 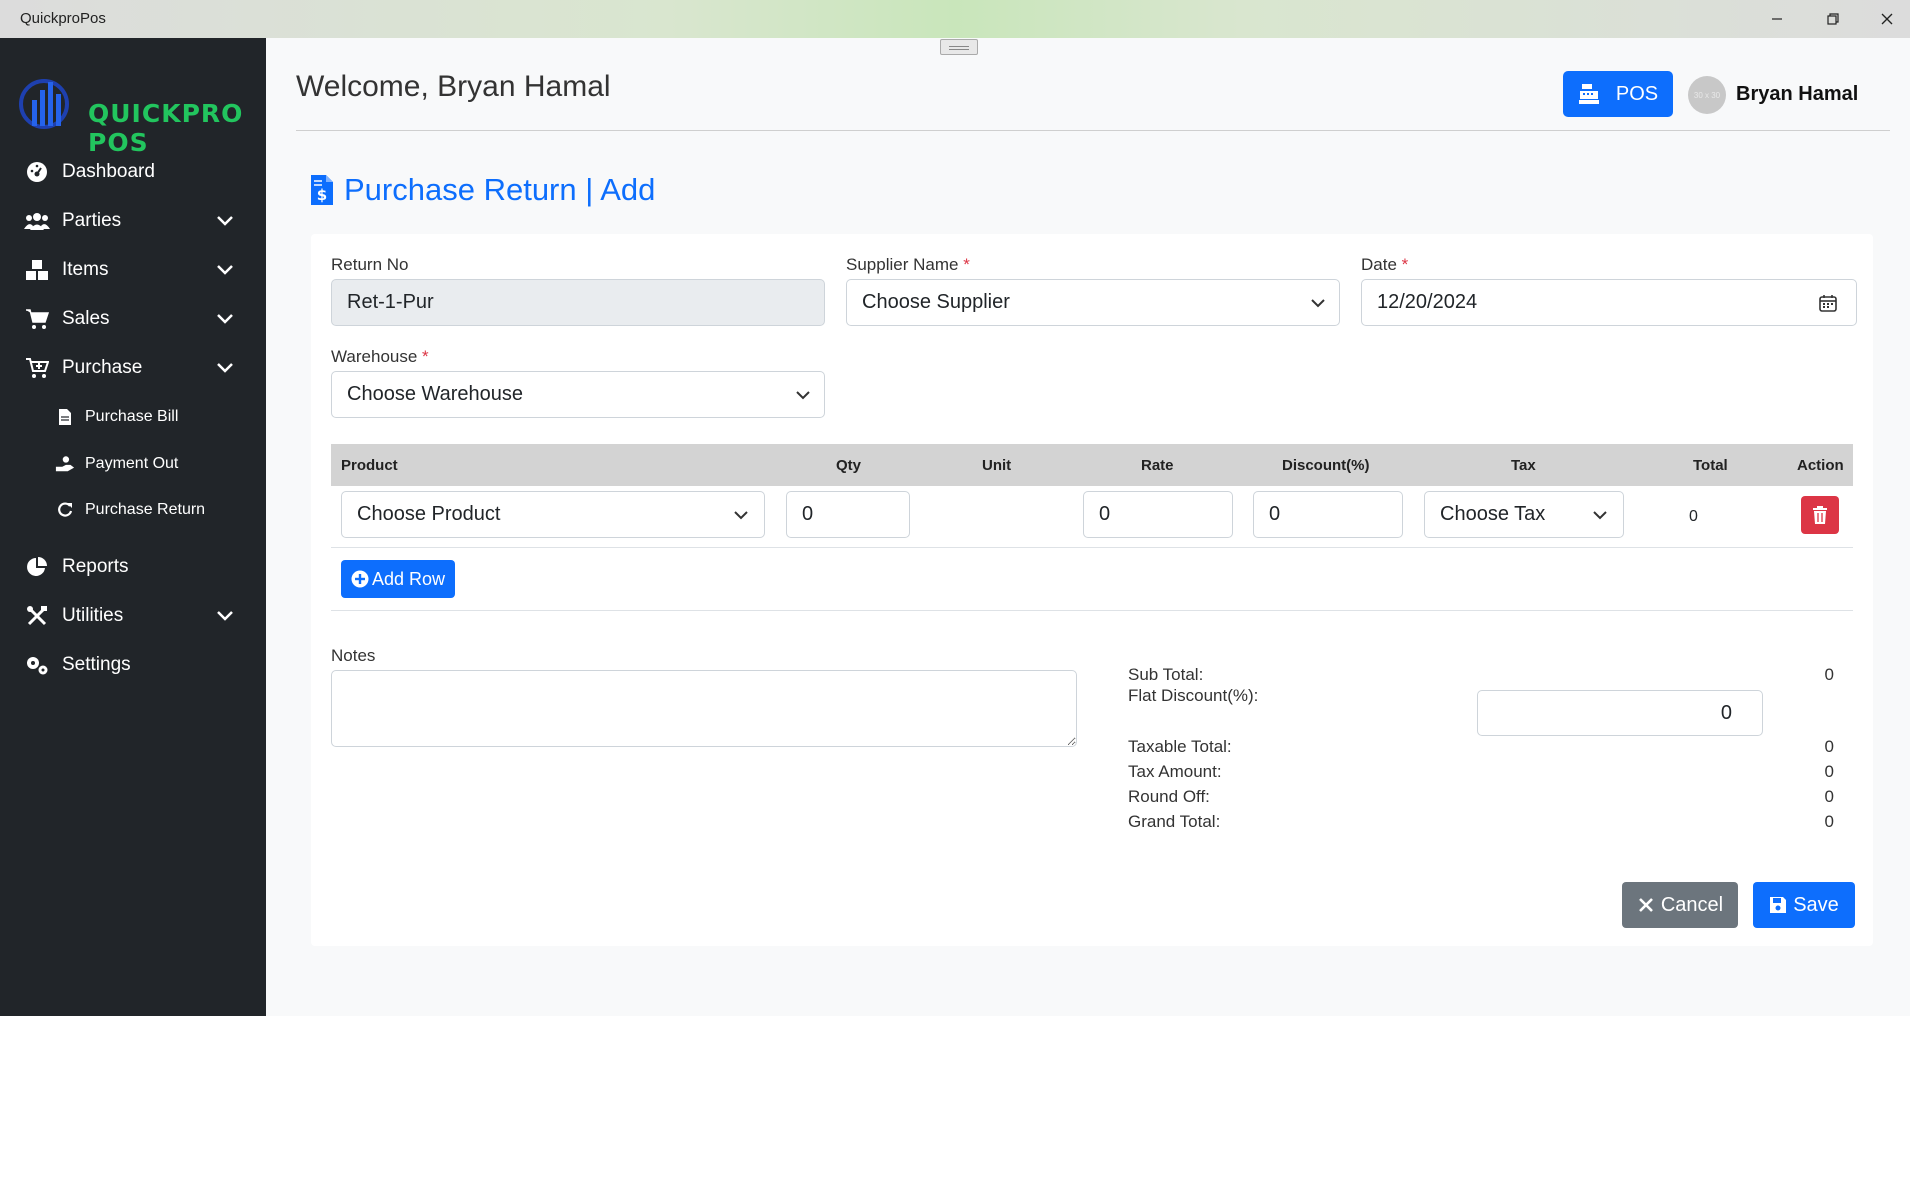 What do you see at coordinates (704, 708) in the screenshot?
I see `notes-textarea` at bounding box center [704, 708].